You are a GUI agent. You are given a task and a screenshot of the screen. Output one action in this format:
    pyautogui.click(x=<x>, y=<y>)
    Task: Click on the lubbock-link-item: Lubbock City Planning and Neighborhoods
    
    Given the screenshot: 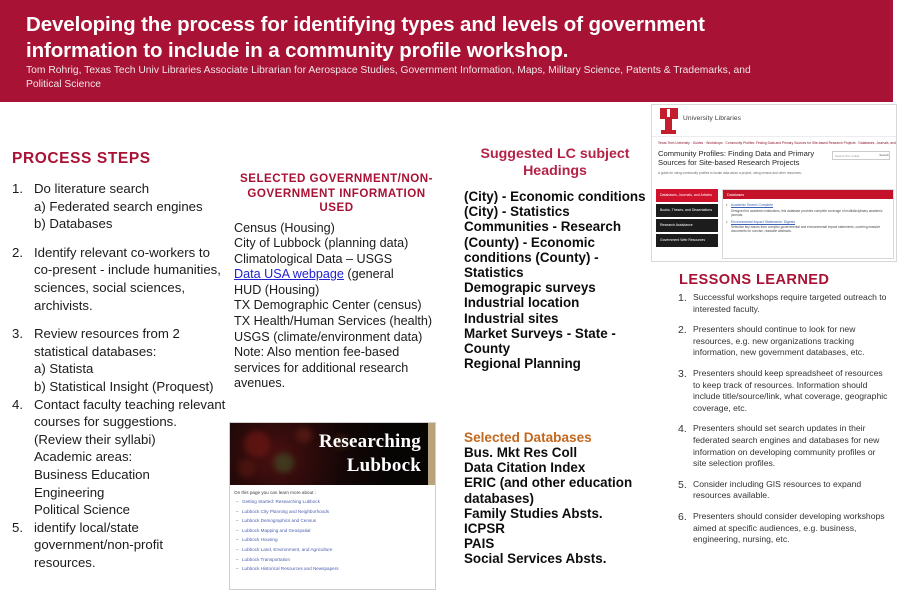 What is the action you would take?
    pyautogui.click(x=333, y=512)
    